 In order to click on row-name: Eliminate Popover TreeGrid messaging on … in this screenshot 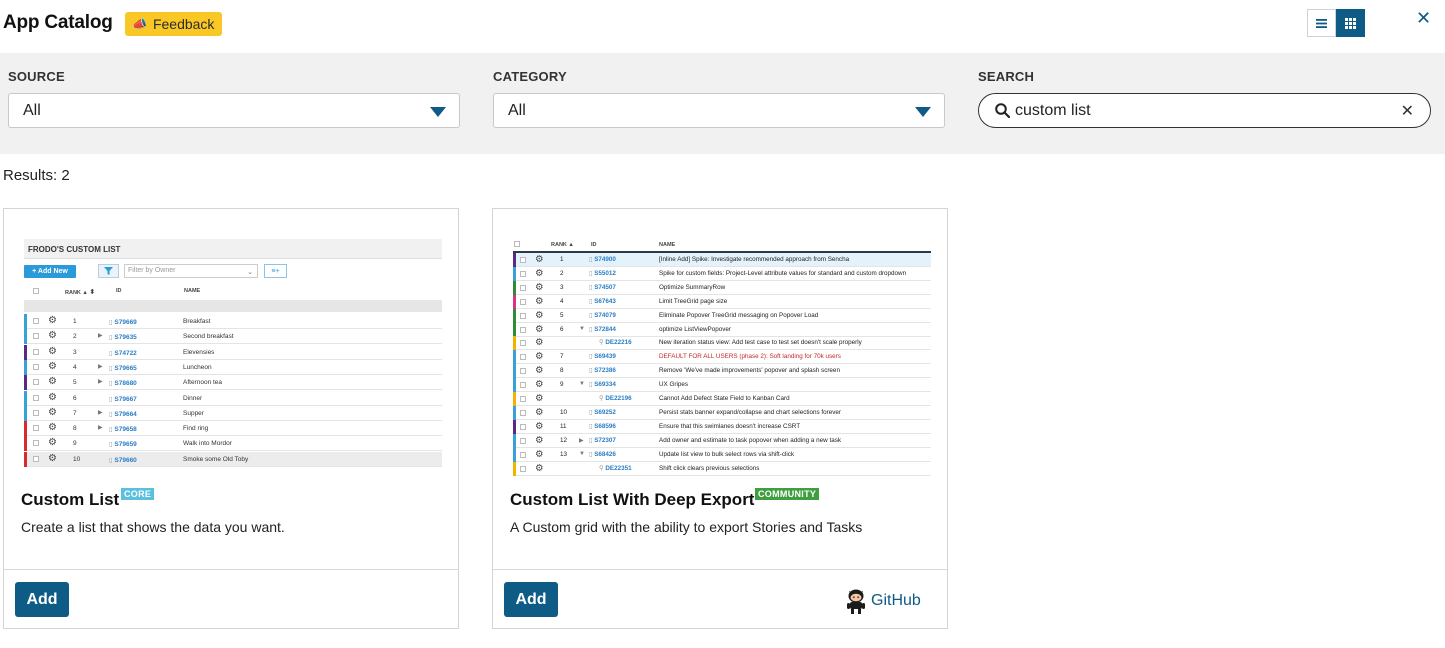, I will do `click(739, 315)`.